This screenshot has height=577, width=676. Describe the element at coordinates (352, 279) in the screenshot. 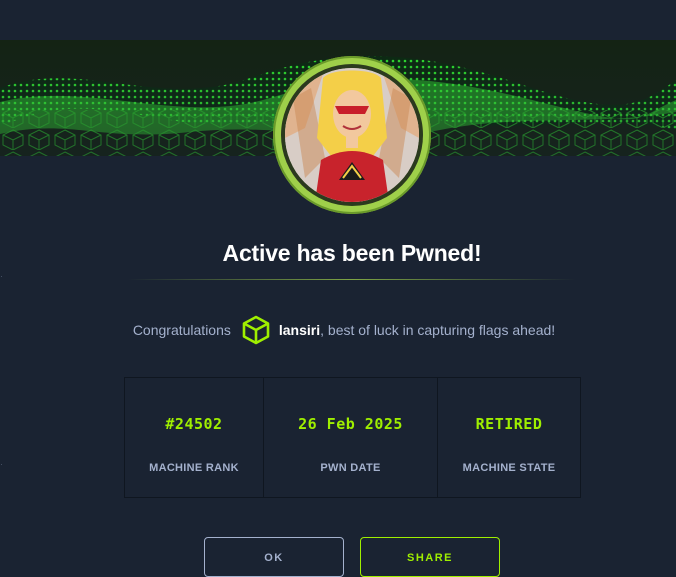

I see `title-divider` at that location.